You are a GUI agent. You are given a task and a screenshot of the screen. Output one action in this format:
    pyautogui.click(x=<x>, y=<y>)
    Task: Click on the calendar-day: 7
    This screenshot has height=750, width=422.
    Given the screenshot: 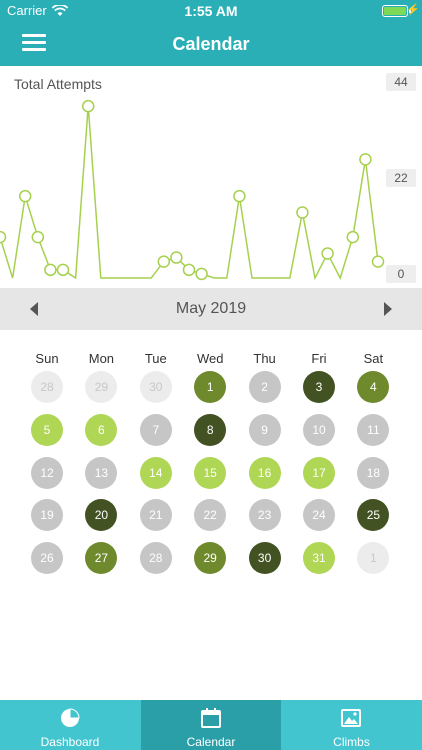 What is the action you would take?
    pyautogui.click(x=155, y=429)
    